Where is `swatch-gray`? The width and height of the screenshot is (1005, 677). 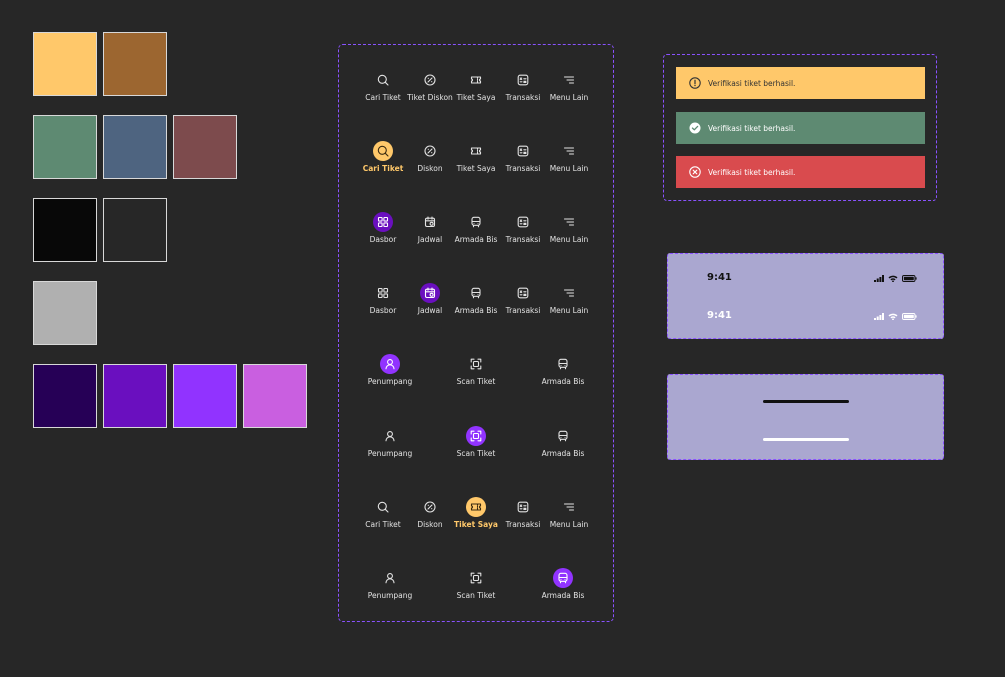
swatch-gray is located at coordinates (65, 313).